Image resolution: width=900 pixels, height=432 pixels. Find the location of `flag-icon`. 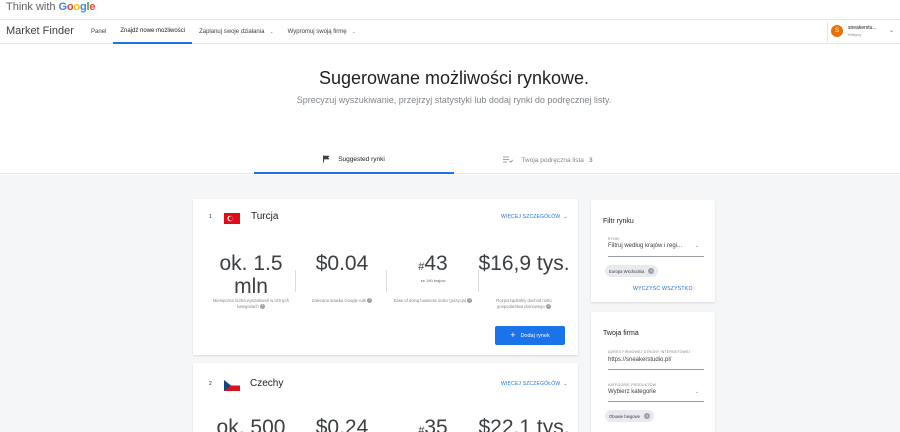

flag-icon is located at coordinates (326, 160).